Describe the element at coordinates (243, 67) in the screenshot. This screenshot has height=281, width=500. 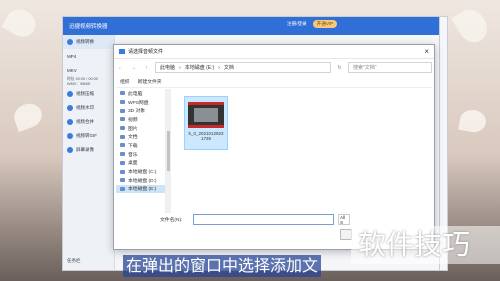
I see `breadcrumb: 此电脑 › 本地磁盘 (E:) › 文档` at that location.